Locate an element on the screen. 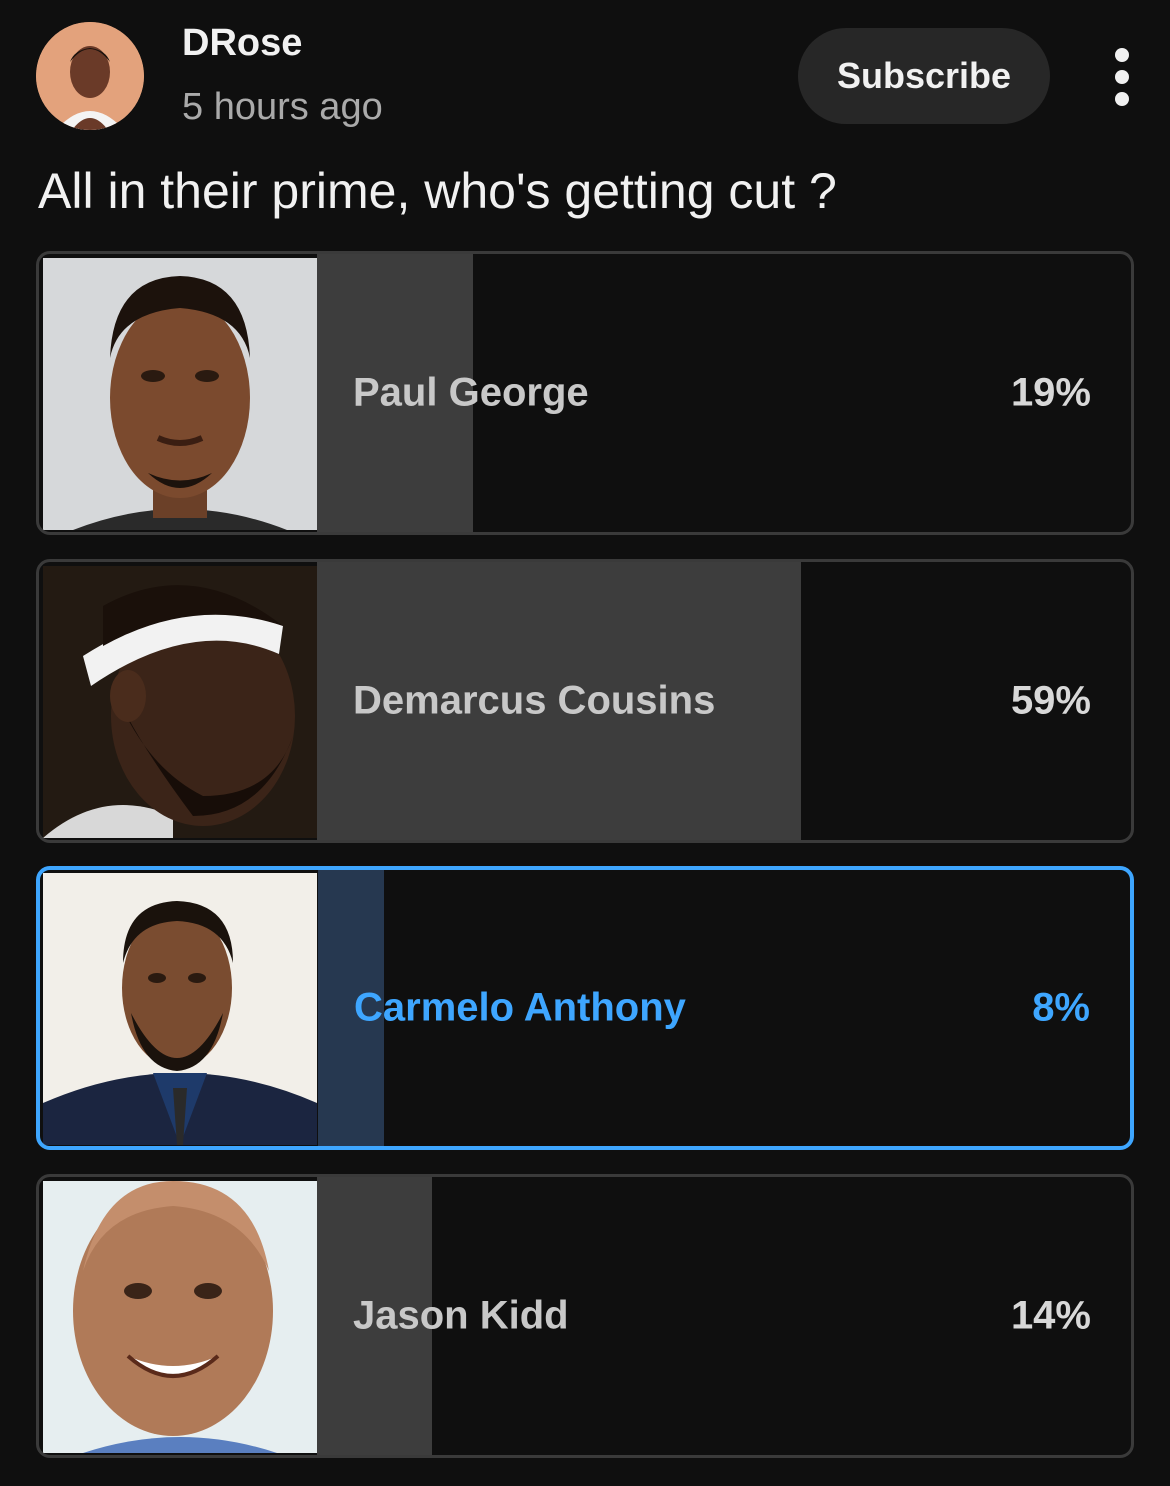  poll-question: All in their prime, who's getting cut ? is located at coordinates (437, 191).